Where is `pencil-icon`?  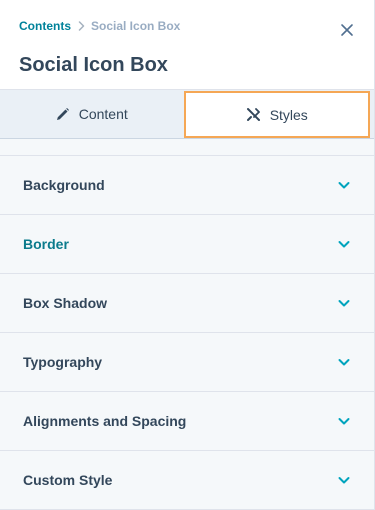
pencil-icon is located at coordinates (62, 114).